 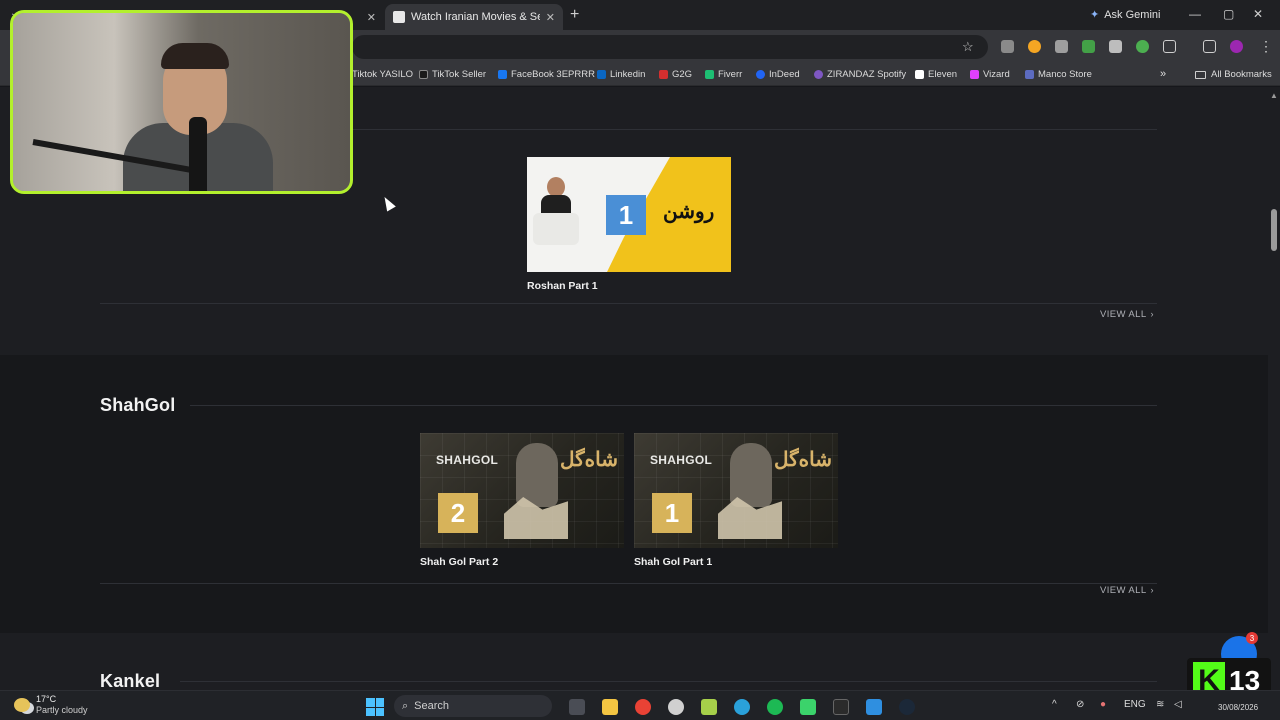 I want to click on video-thumbnail: SHAHGOL شاه‌گل 1, so click(x=736, y=490).